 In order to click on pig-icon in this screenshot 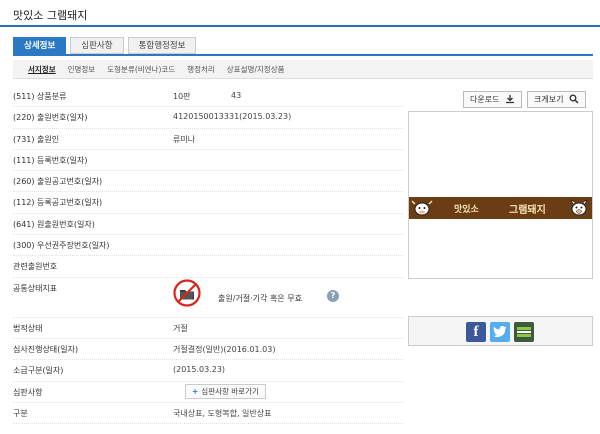, I will do `click(579, 207)`.